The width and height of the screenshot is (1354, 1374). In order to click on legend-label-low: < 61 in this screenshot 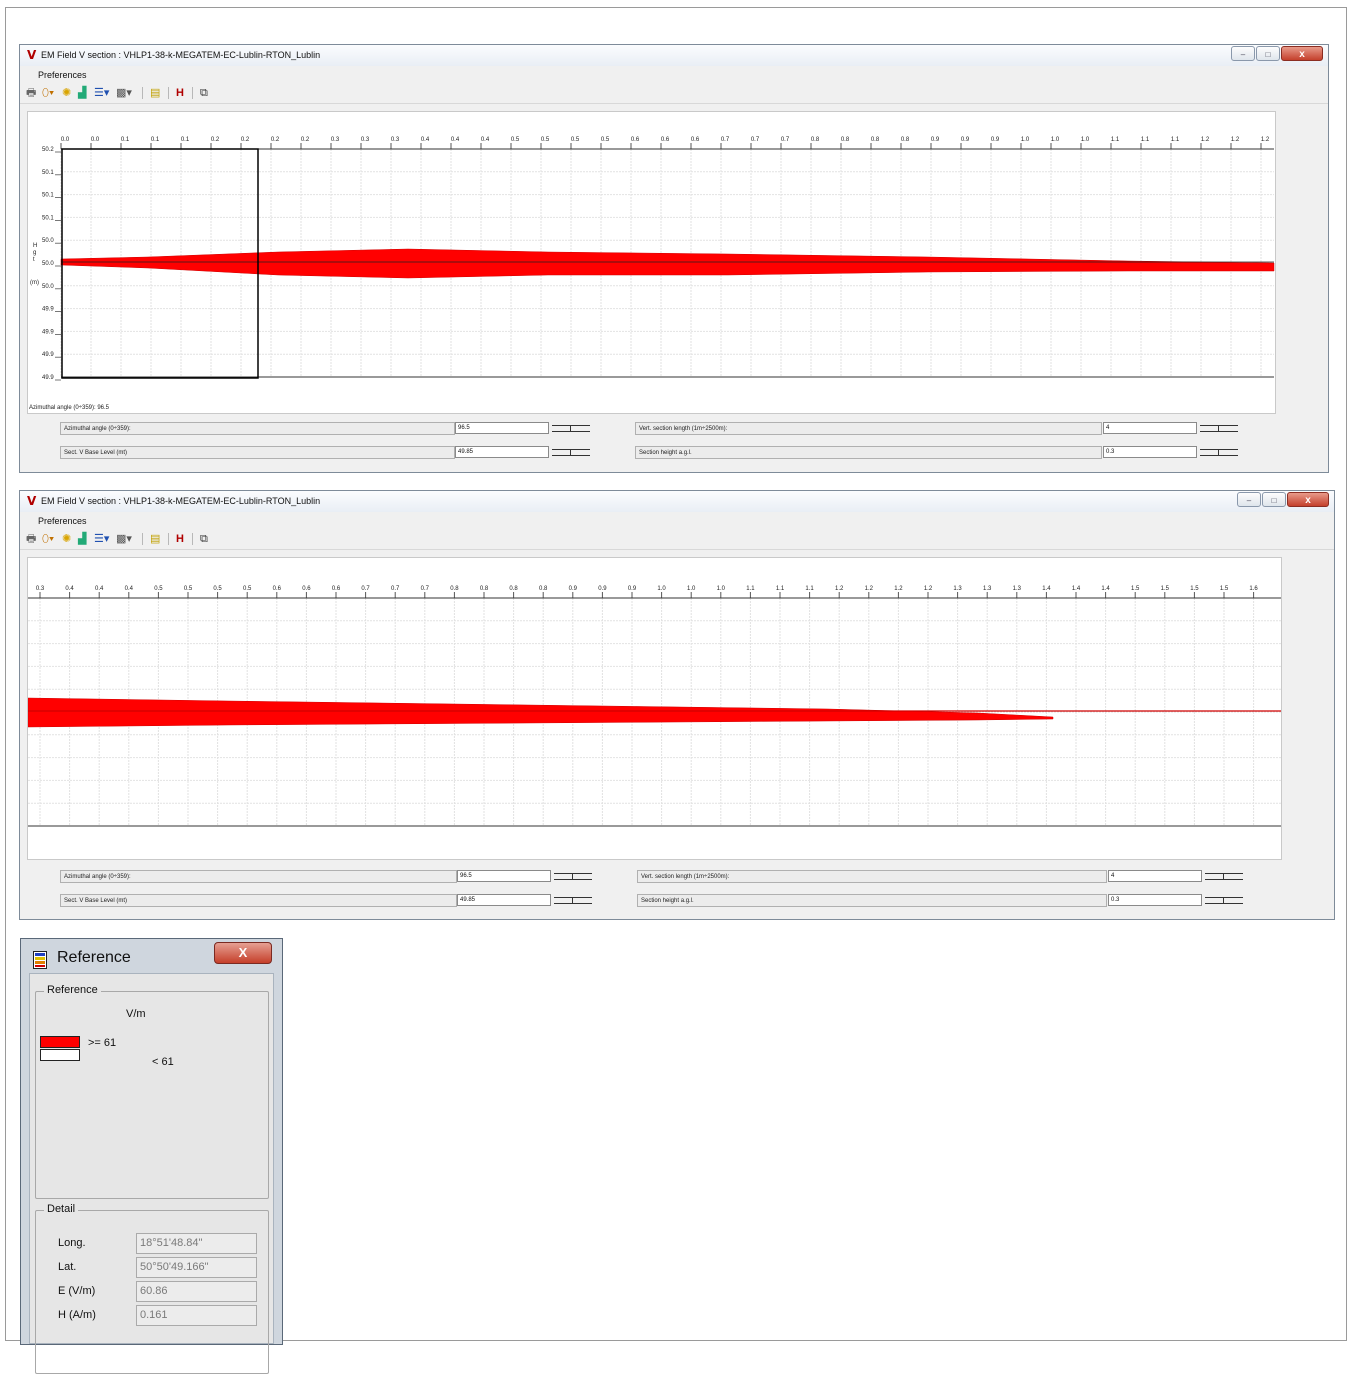, I will do `click(163, 1062)`.